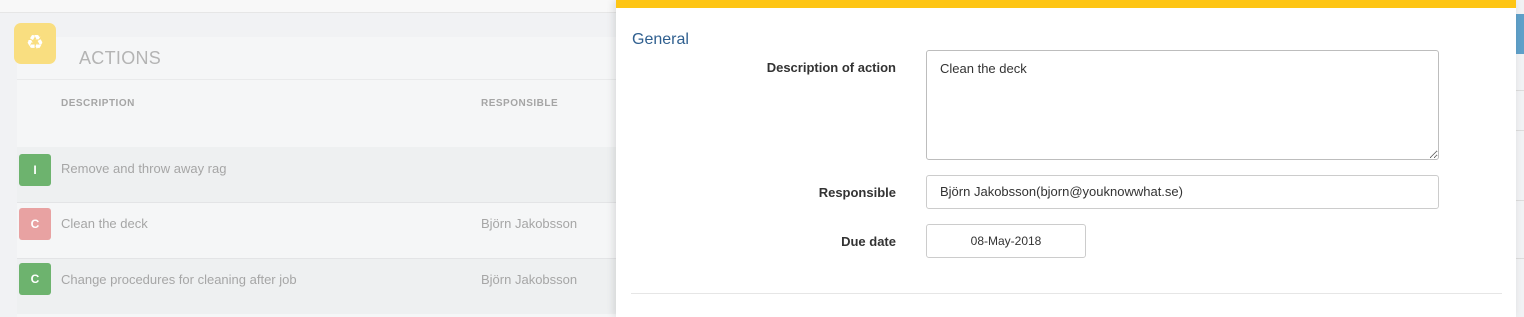  I want to click on panel-accent-bar, so click(1066, 4).